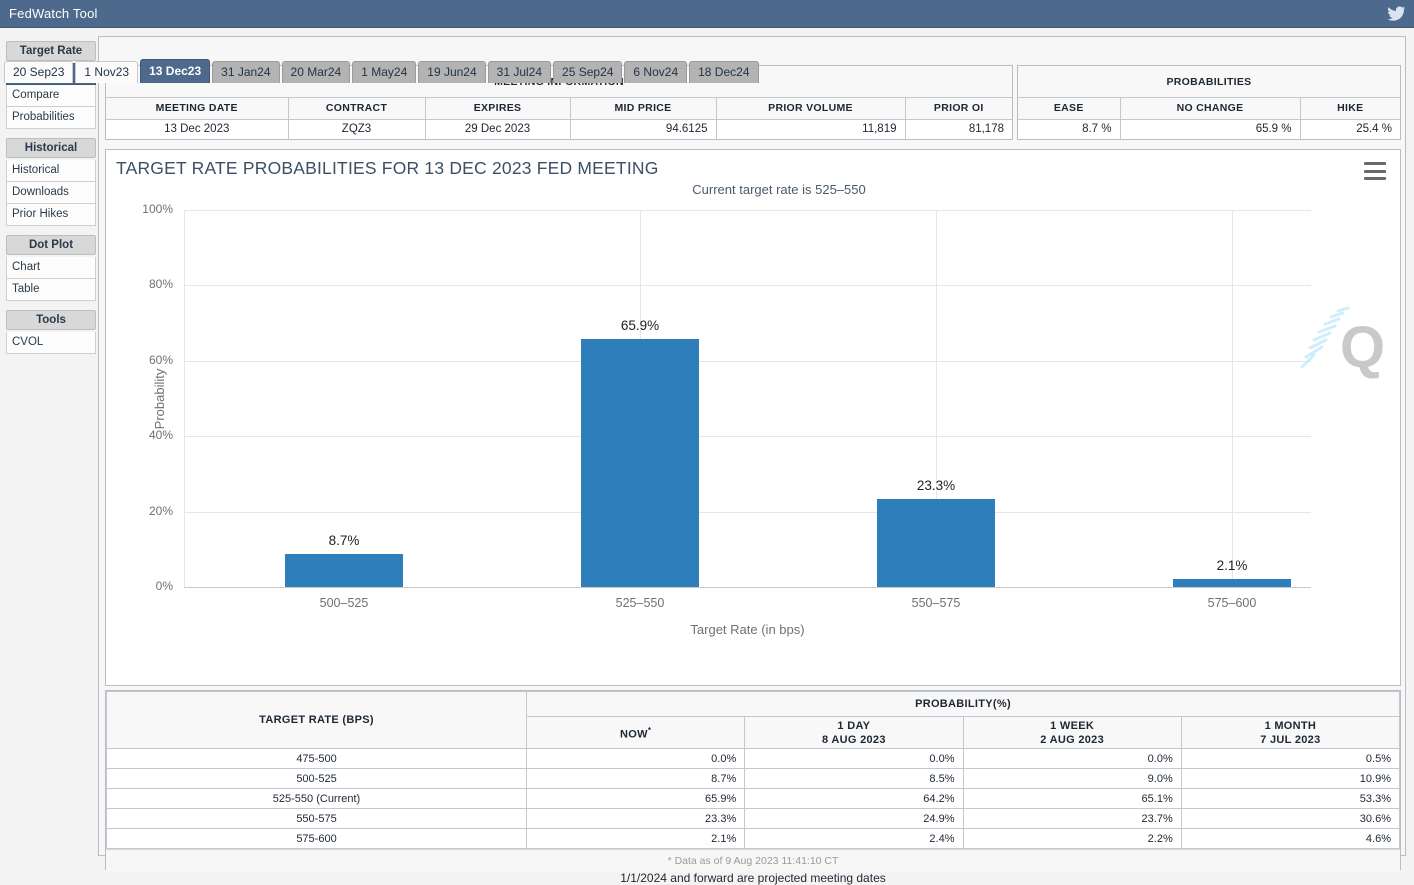  I want to click on y-tick-20: 20%, so click(160, 510).